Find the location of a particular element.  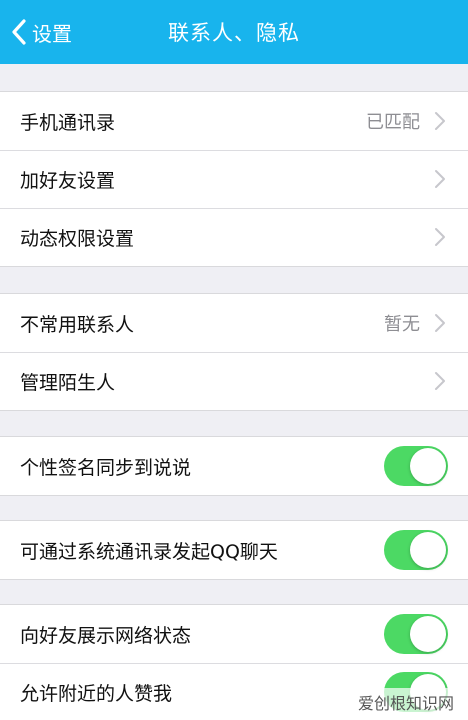

watermark: 爱创根知识网 is located at coordinates (405, 702).